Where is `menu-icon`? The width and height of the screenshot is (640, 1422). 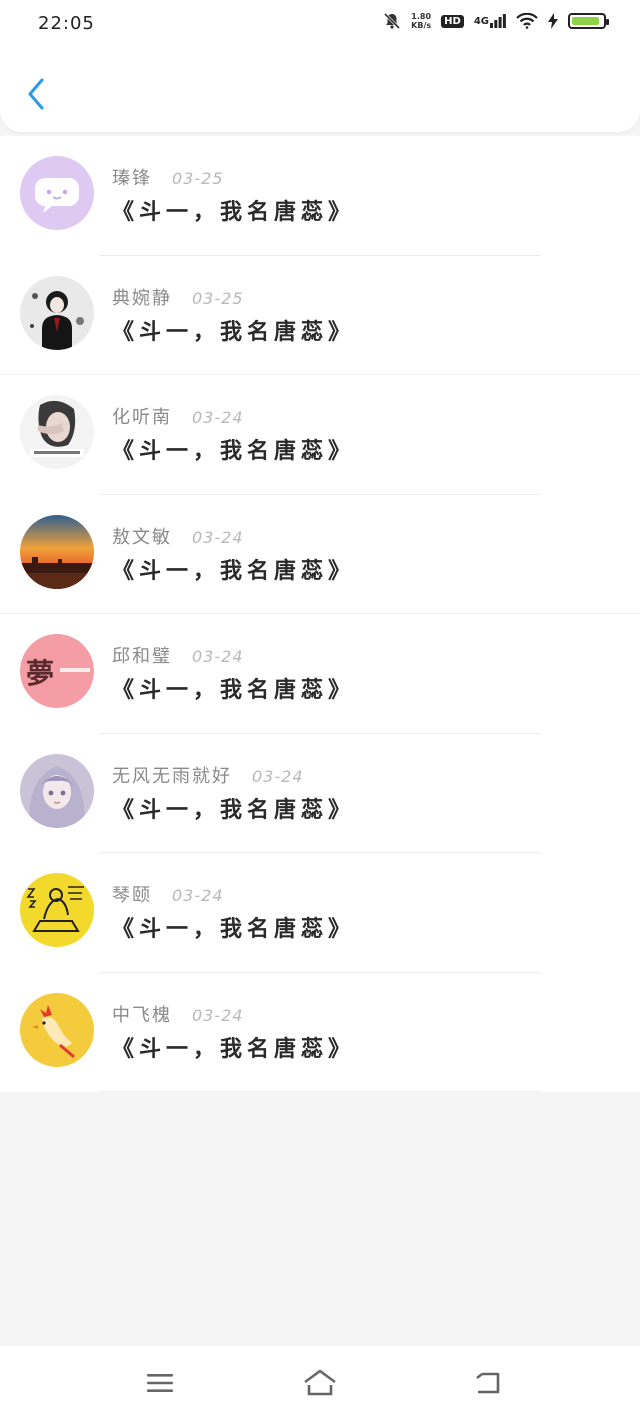
menu-icon is located at coordinates (160, 1385).